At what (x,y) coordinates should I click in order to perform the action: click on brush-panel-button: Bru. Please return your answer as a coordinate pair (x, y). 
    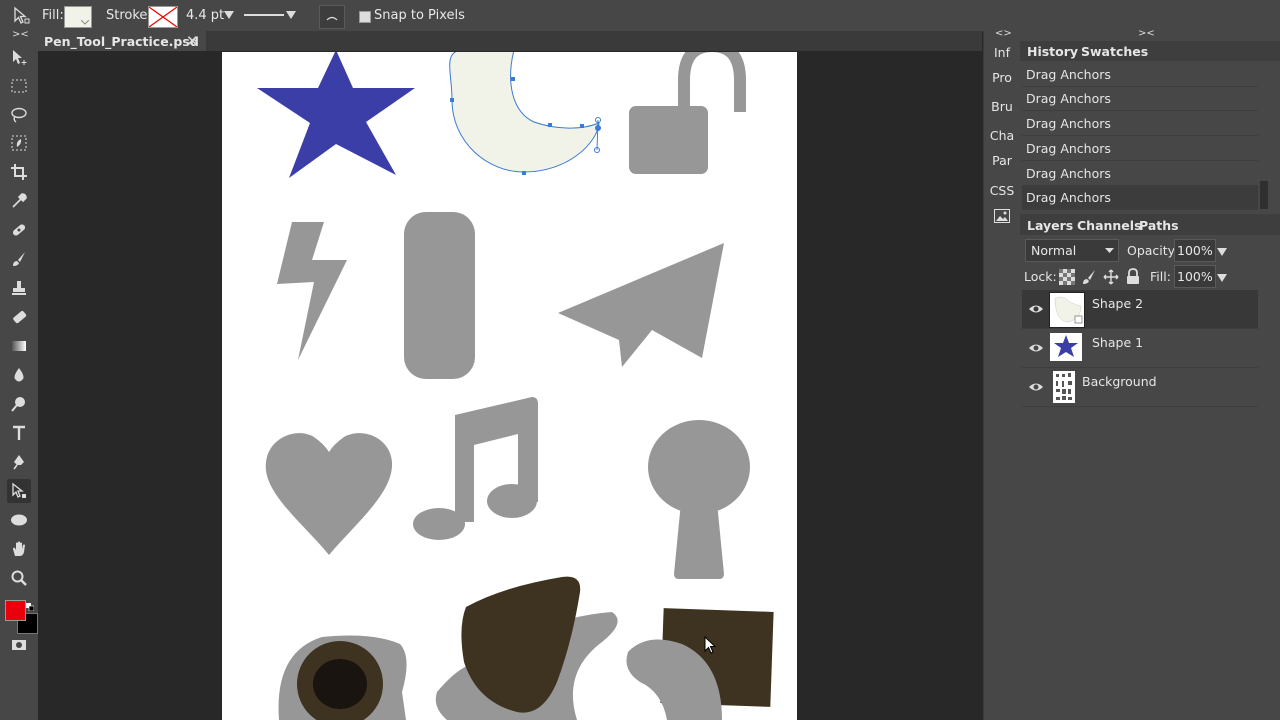
    Looking at the image, I should click on (1002, 106).